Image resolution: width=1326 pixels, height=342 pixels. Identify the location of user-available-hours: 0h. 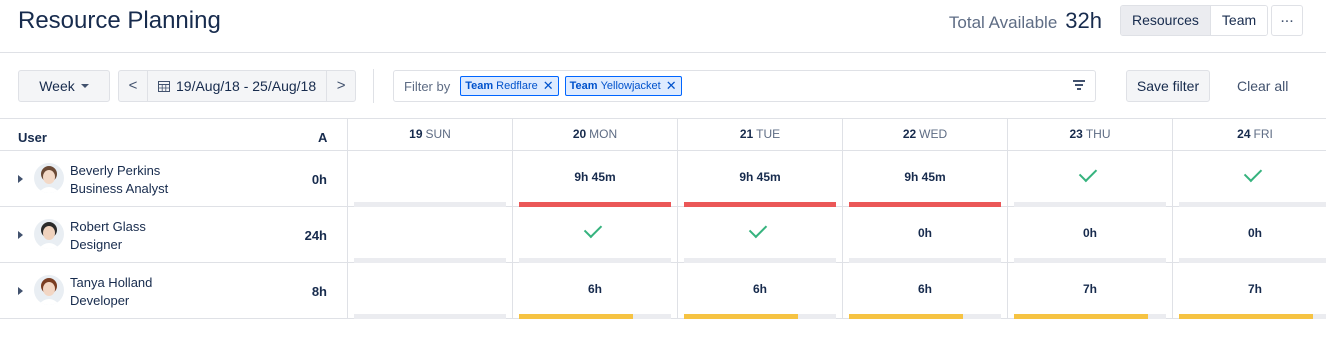
(319, 179).